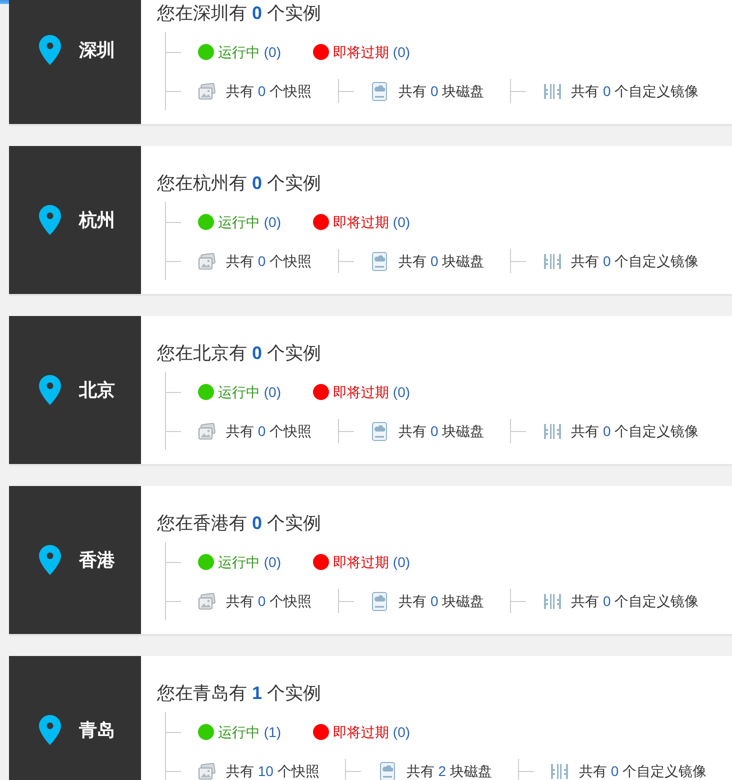  What do you see at coordinates (97, 220) in the screenshot?
I see `city-name: 杭州` at bounding box center [97, 220].